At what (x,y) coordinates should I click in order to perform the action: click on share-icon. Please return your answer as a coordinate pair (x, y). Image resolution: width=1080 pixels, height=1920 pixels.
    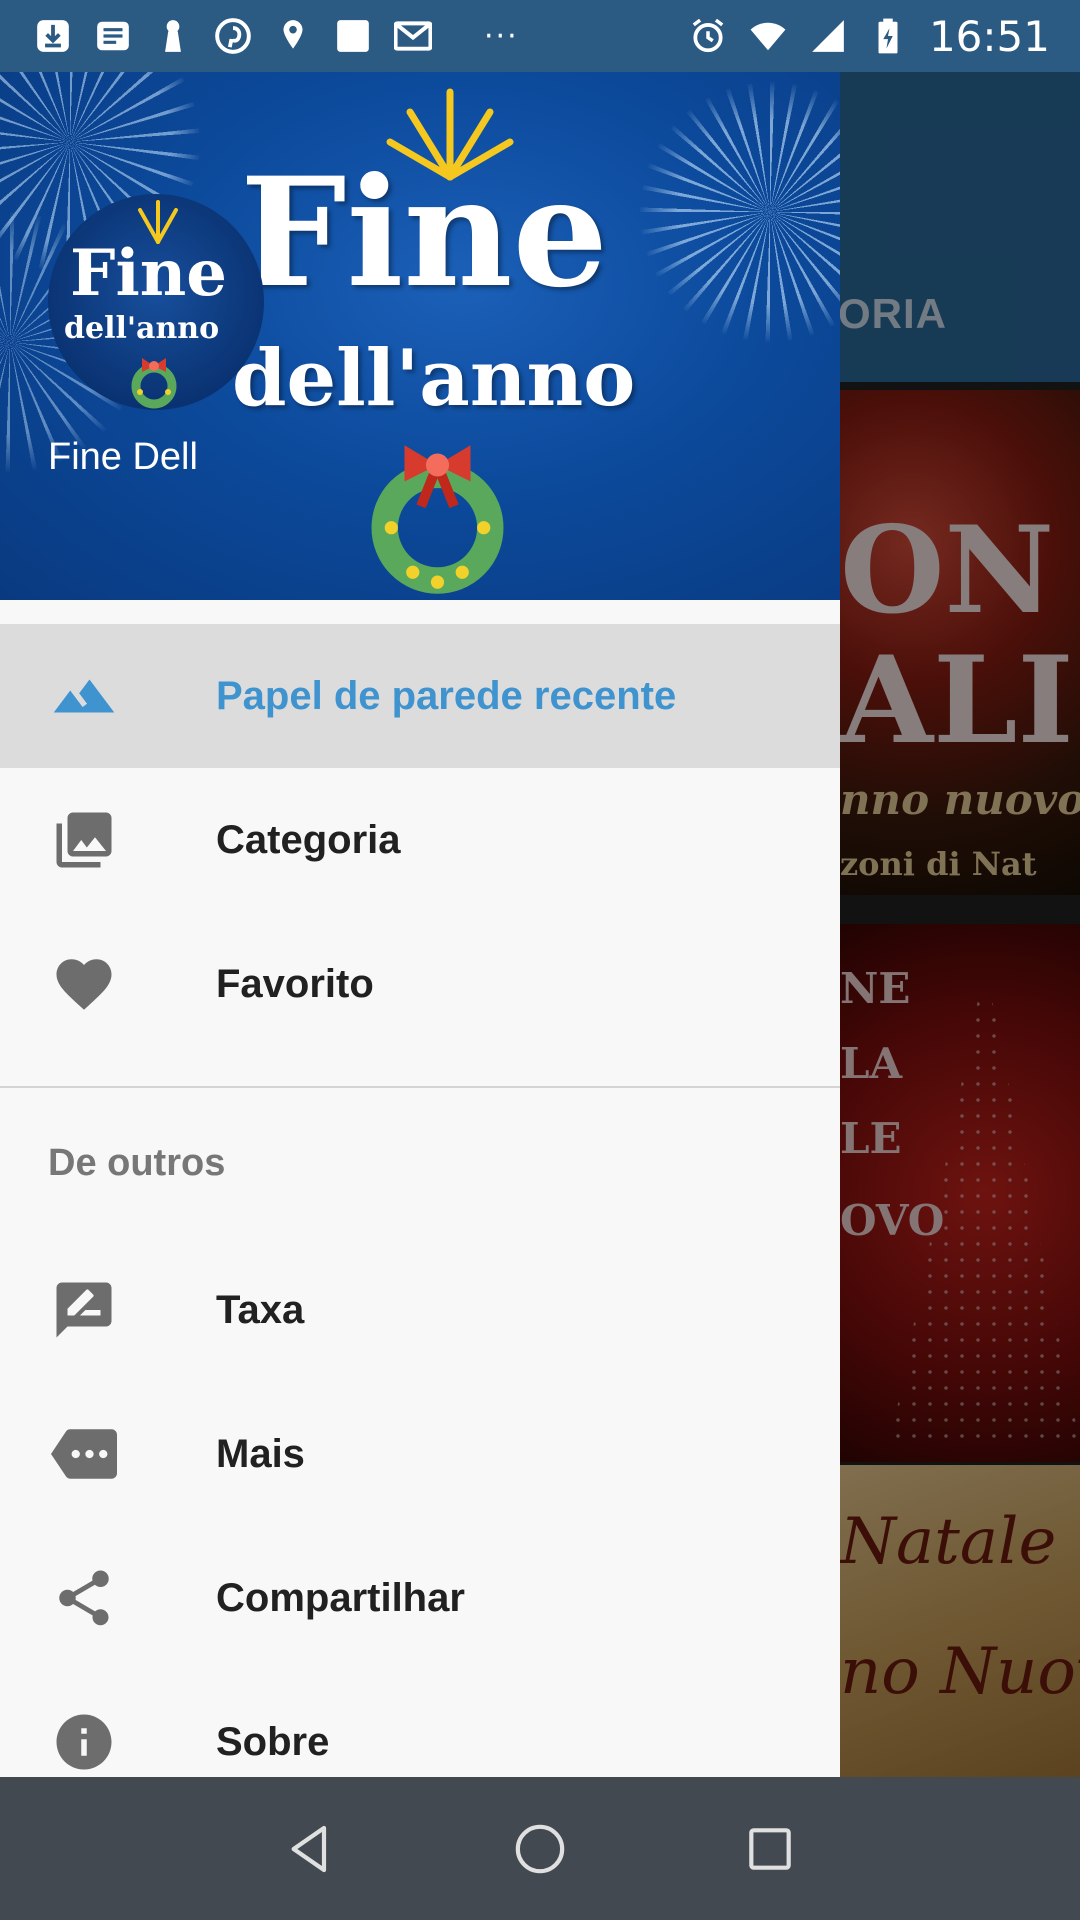
    Looking at the image, I should click on (84, 1598).